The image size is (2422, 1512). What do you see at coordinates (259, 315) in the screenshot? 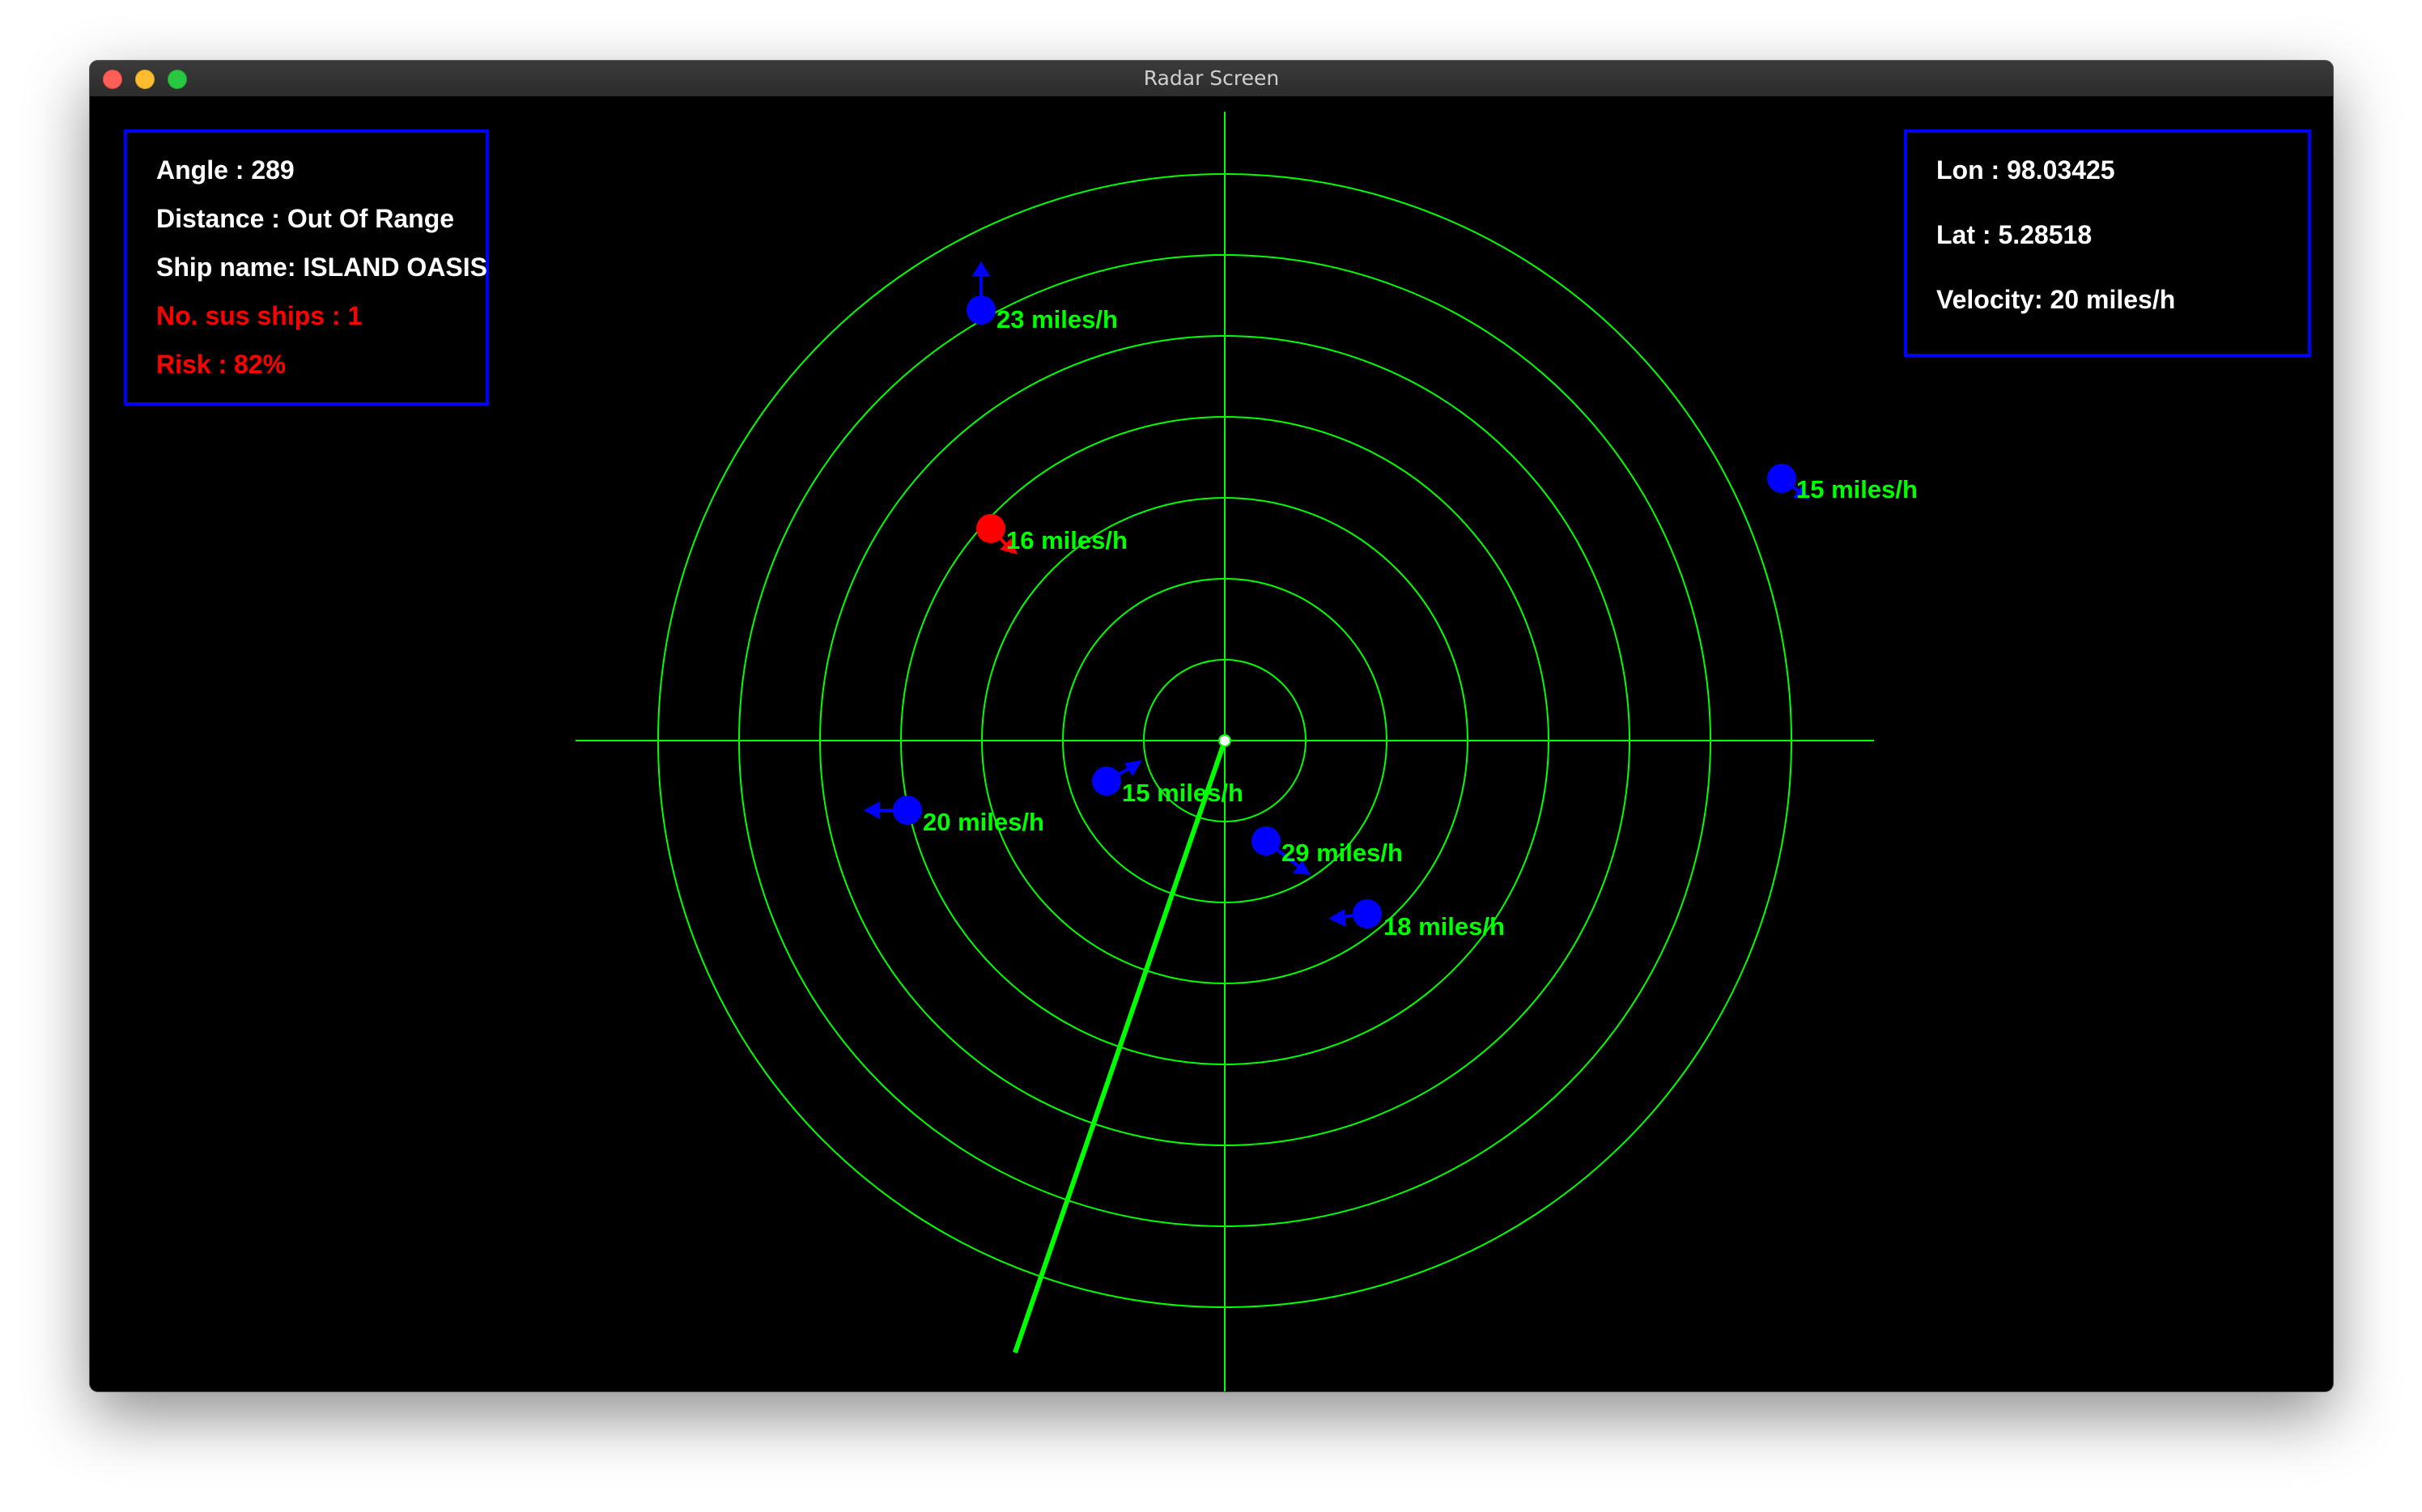
I see `suspicious-ships-count: No. sus ships : 1` at bounding box center [259, 315].